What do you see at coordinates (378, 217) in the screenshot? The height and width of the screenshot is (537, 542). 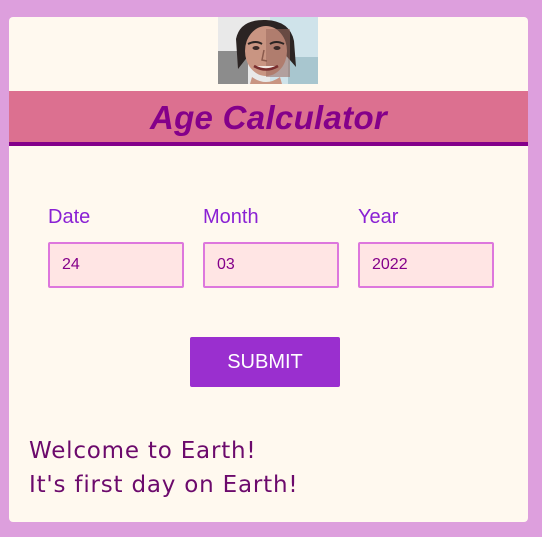 I see `year-label: Year` at bounding box center [378, 217].